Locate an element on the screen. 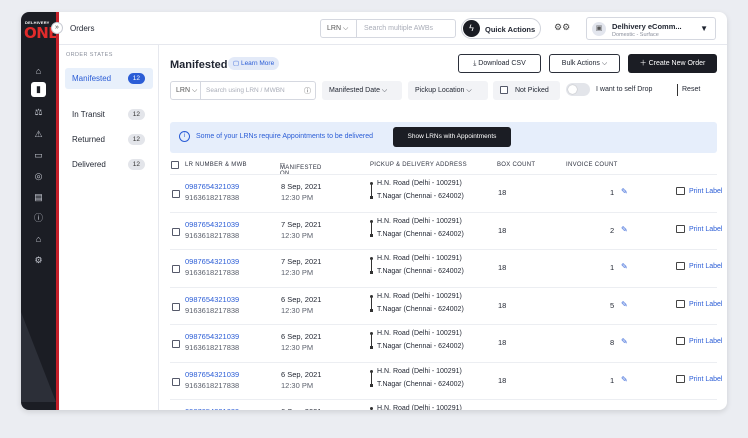 The height and width of the screenshot is (438, 748). filter-divider is located at coordinates (677, 90).